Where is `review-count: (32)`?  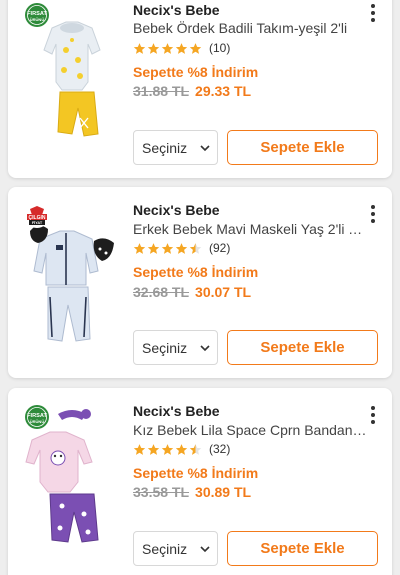
review-count: (32) is located at coordinates (220, 449).